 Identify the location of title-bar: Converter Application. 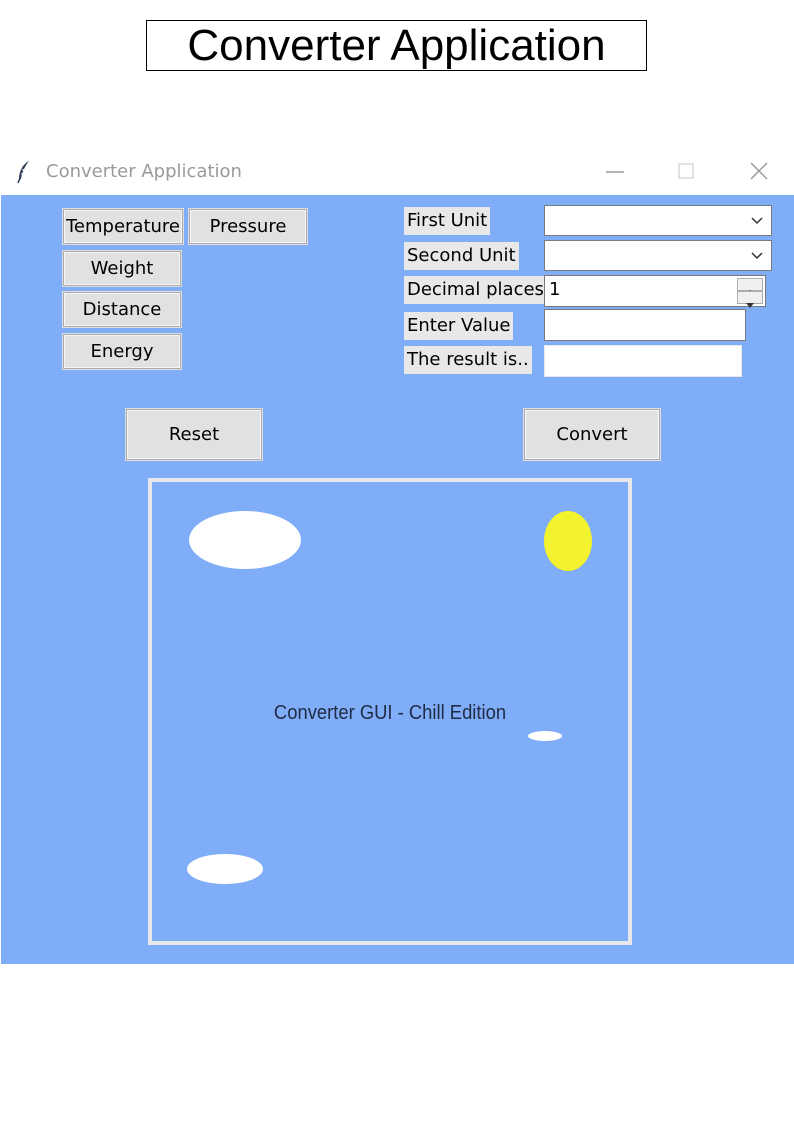
(397, 171).